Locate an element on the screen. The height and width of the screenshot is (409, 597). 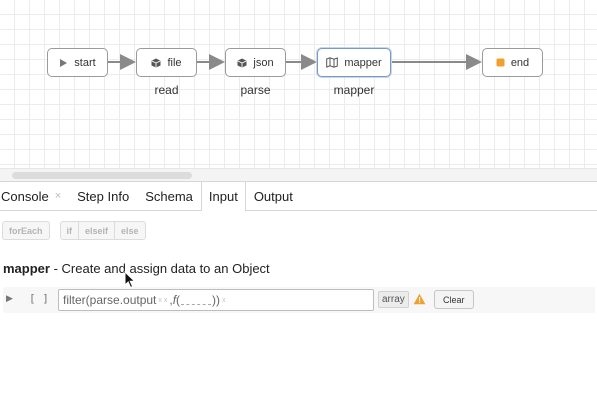
tab-console-label: Console is located at coordinates (25, 196).